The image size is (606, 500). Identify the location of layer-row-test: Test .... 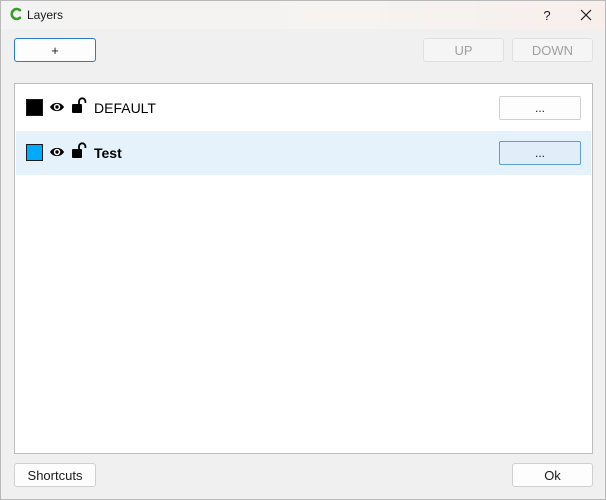
(303, 153).